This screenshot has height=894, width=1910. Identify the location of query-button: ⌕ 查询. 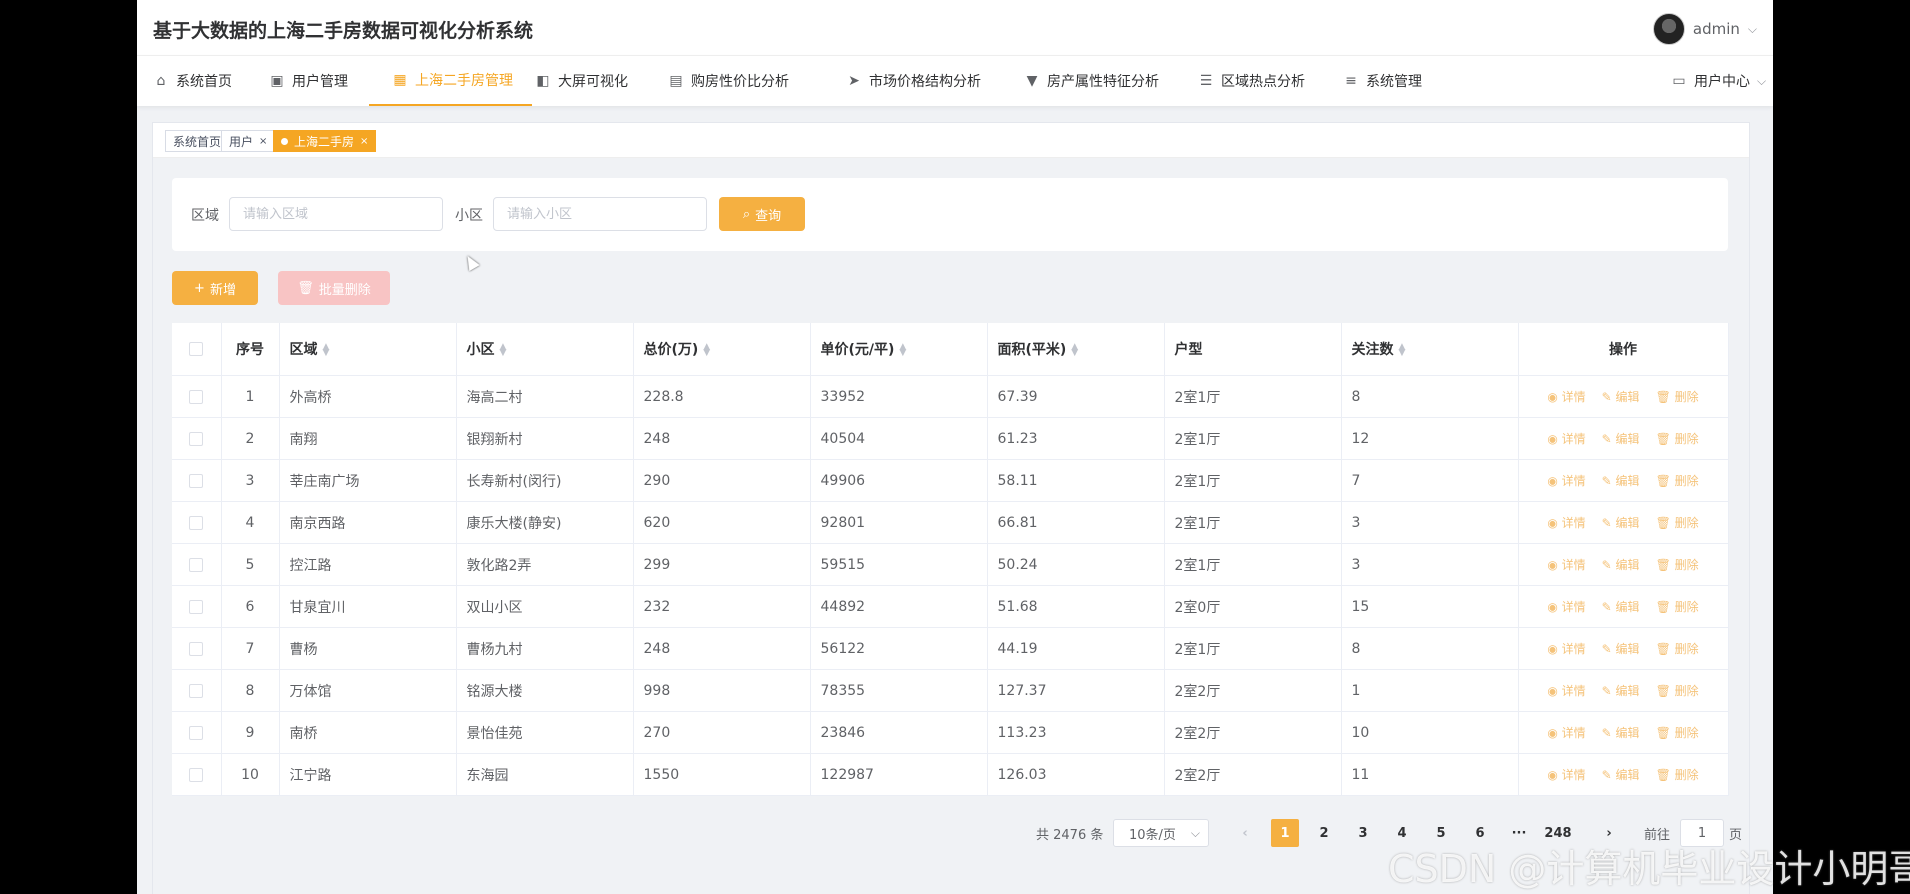
(762, 214).